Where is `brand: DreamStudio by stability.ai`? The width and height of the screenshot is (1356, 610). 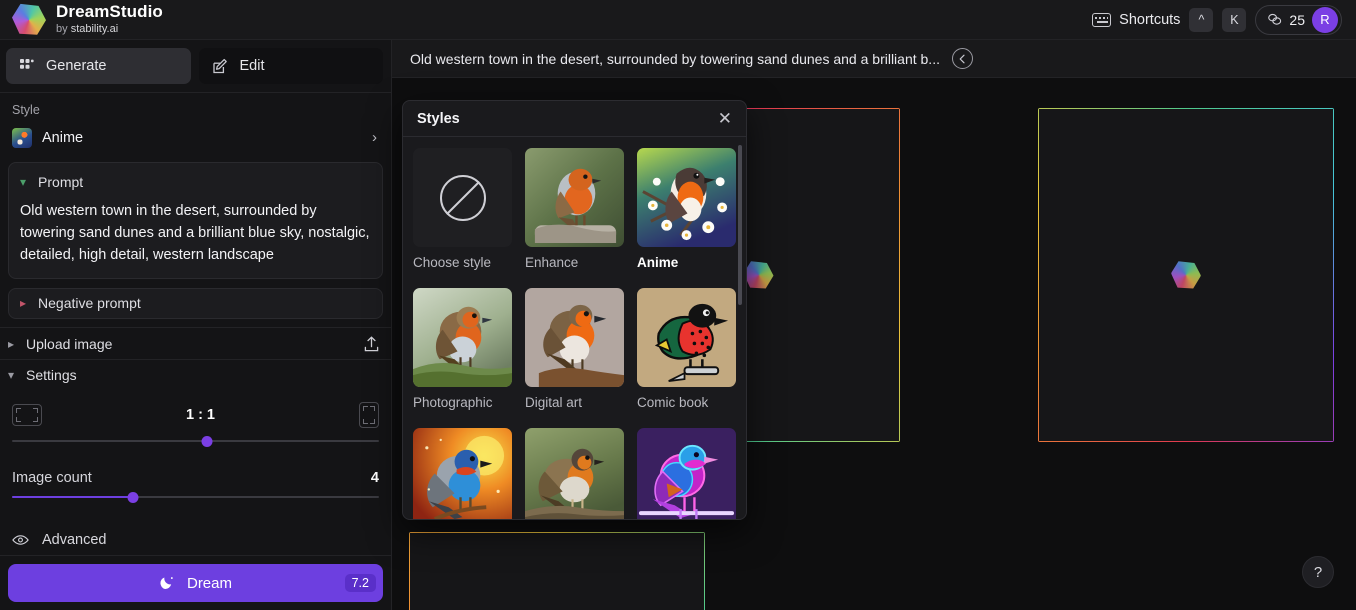 brand: DreamStudio by stability.ai is located at coordinates (87, 20).